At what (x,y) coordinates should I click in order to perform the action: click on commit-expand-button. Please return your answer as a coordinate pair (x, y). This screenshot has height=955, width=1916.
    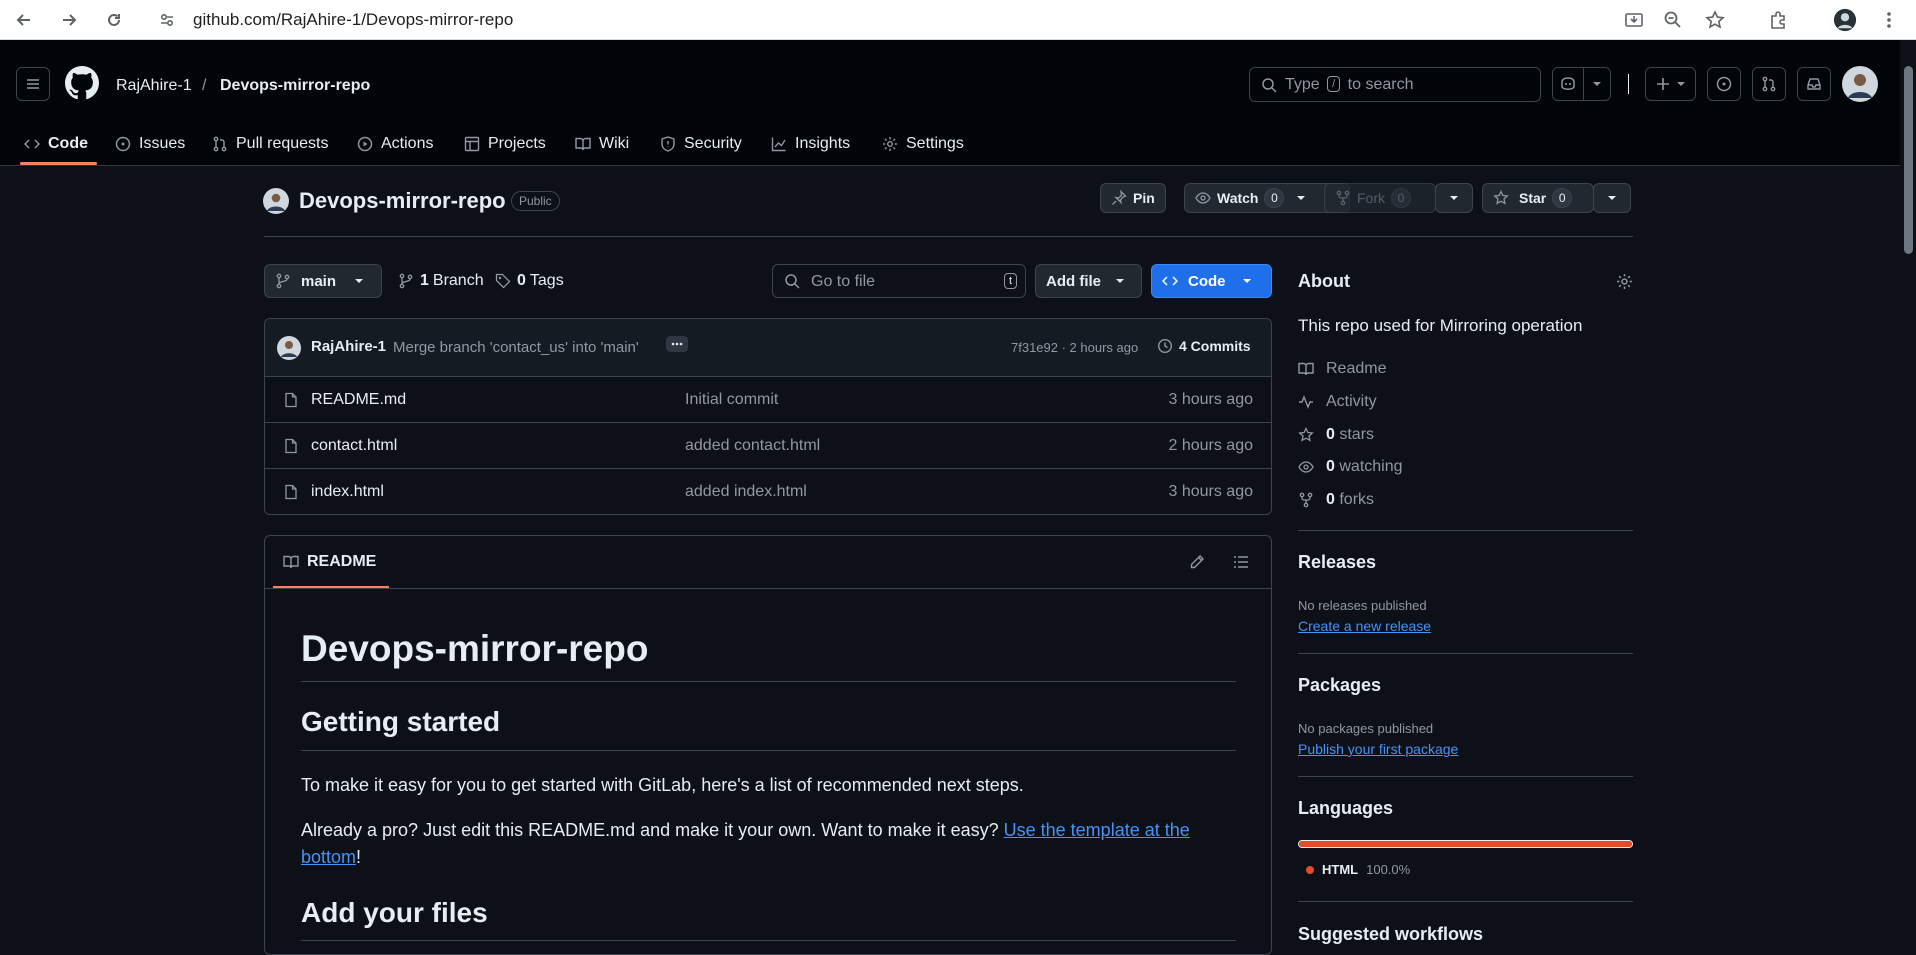
    Looking at the image, I should click on (677, 344).